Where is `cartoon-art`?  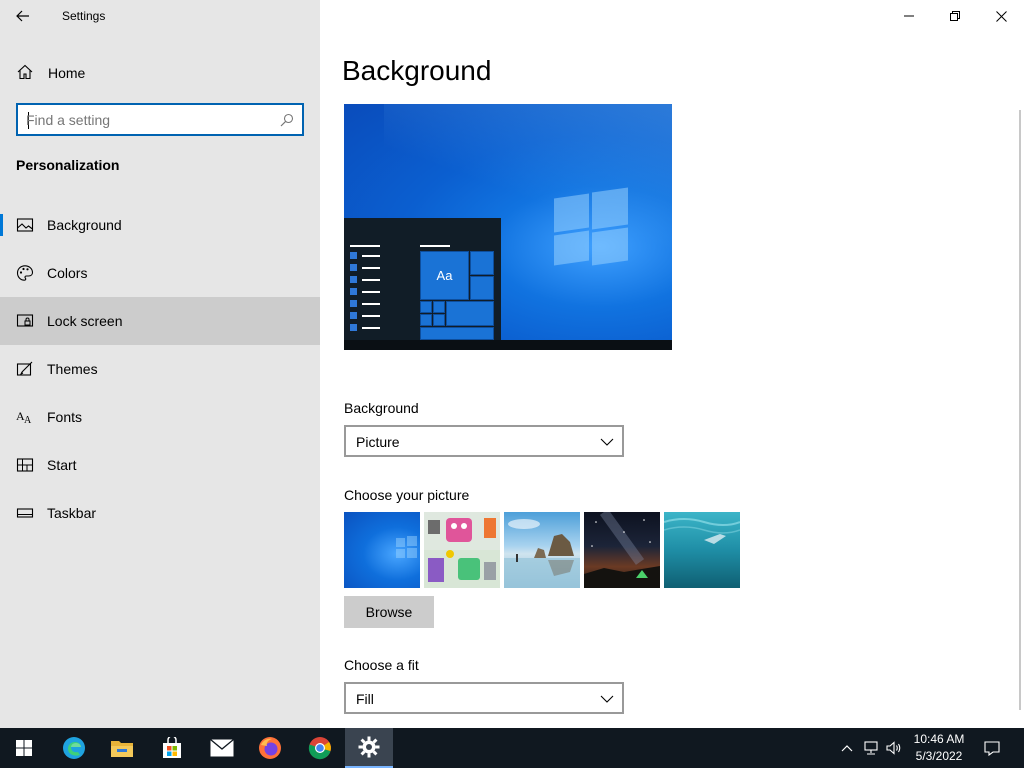
cartoon-art is located at coordinates (462, 550).